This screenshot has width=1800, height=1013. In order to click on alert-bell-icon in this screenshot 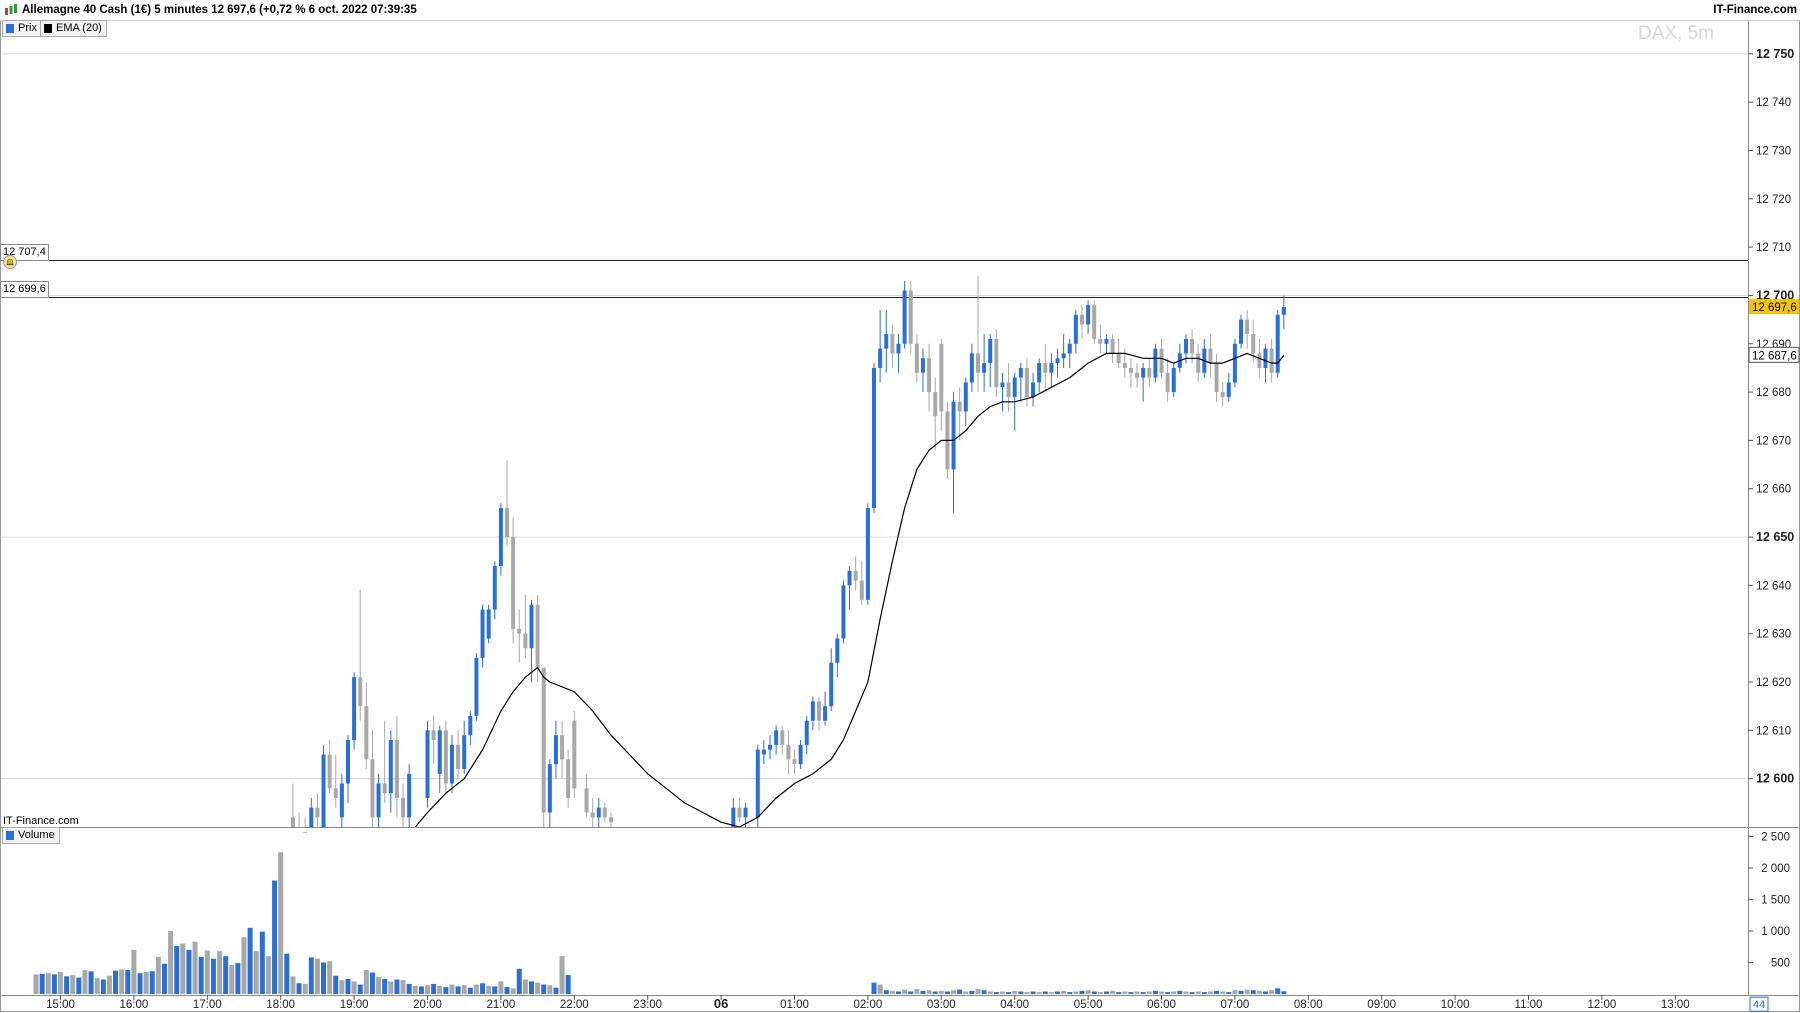, I will do `click(10, 262)`.